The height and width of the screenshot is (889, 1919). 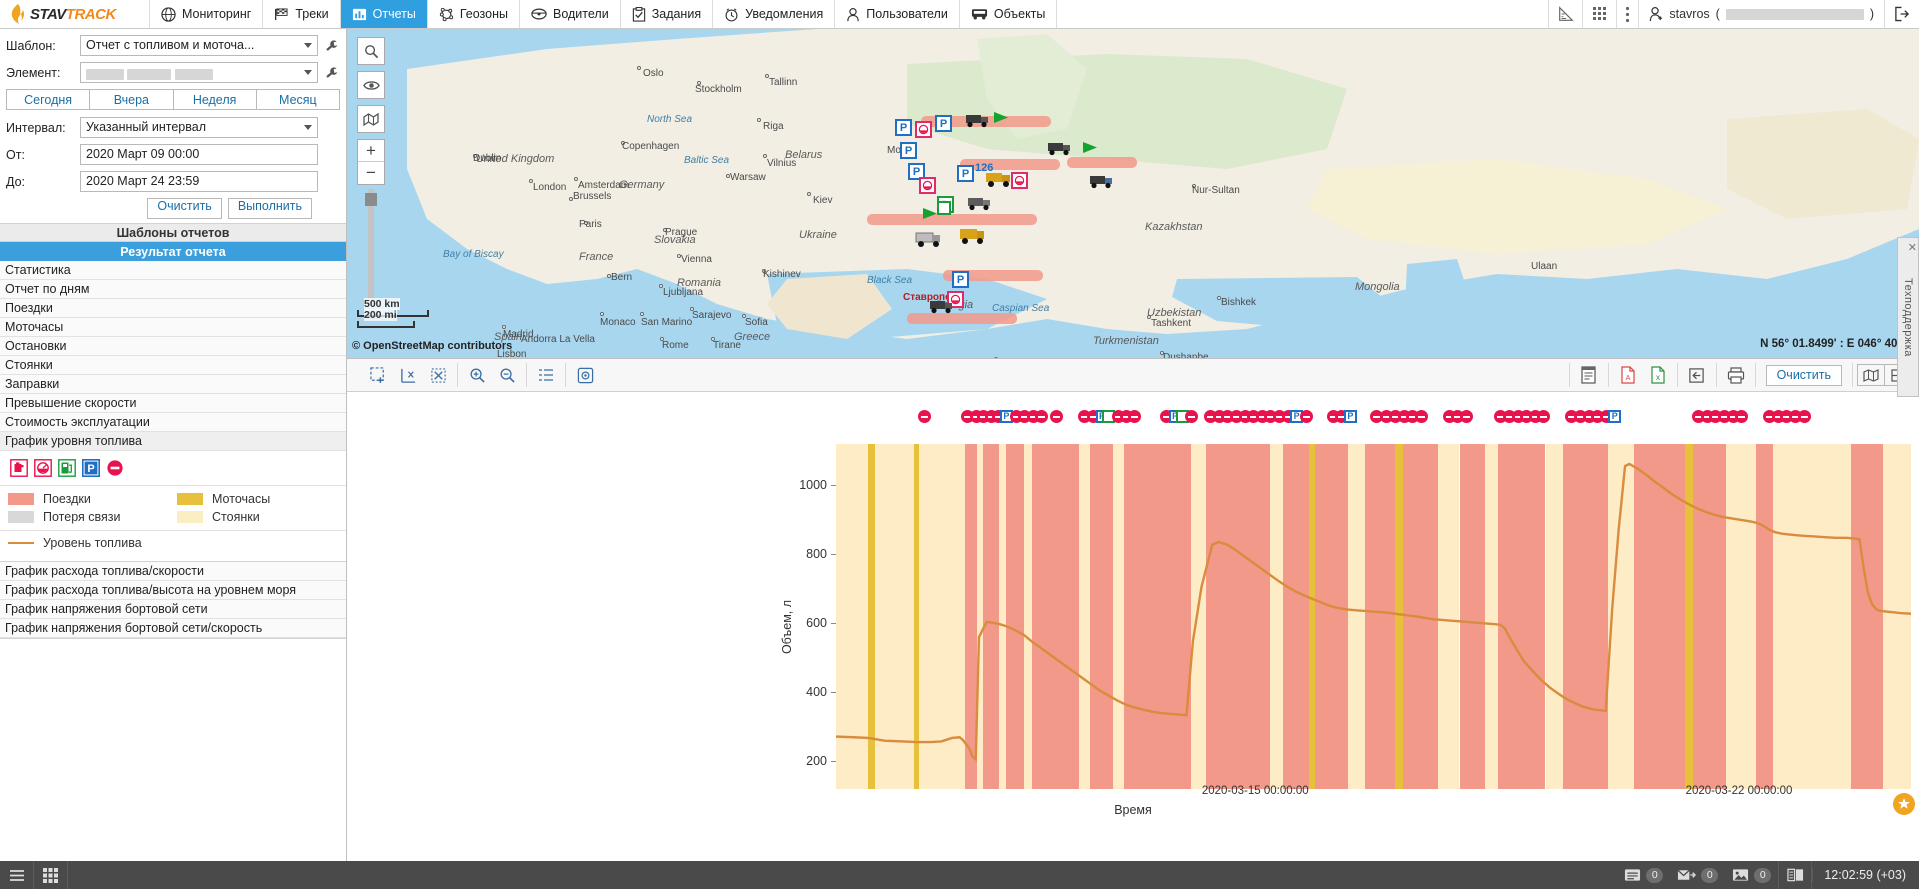 I want to click on select-box-icon, so click(x=378, y=375).